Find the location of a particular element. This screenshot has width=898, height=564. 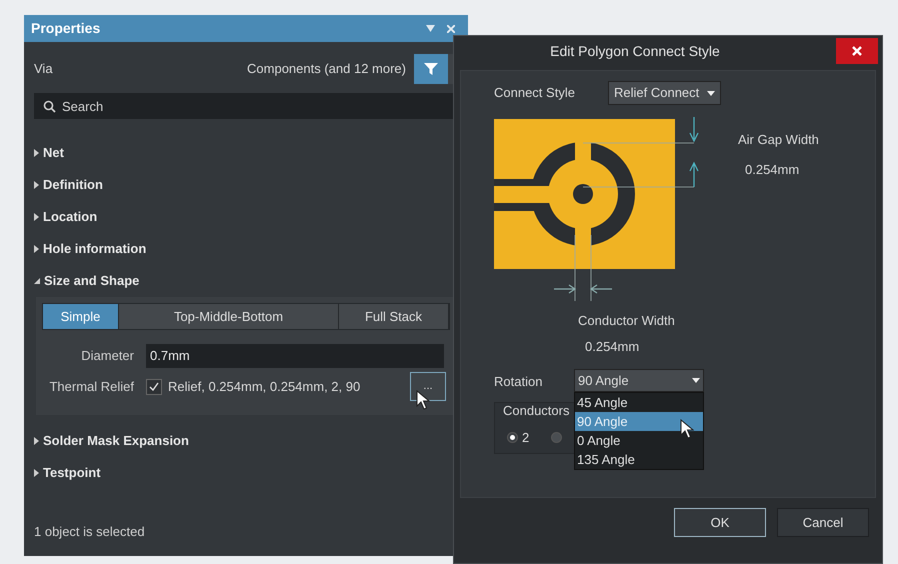

thermal-relief-value: Relief, 0.254mm, 0.254mm, 2, 90 is located at coordinates (265, 387).